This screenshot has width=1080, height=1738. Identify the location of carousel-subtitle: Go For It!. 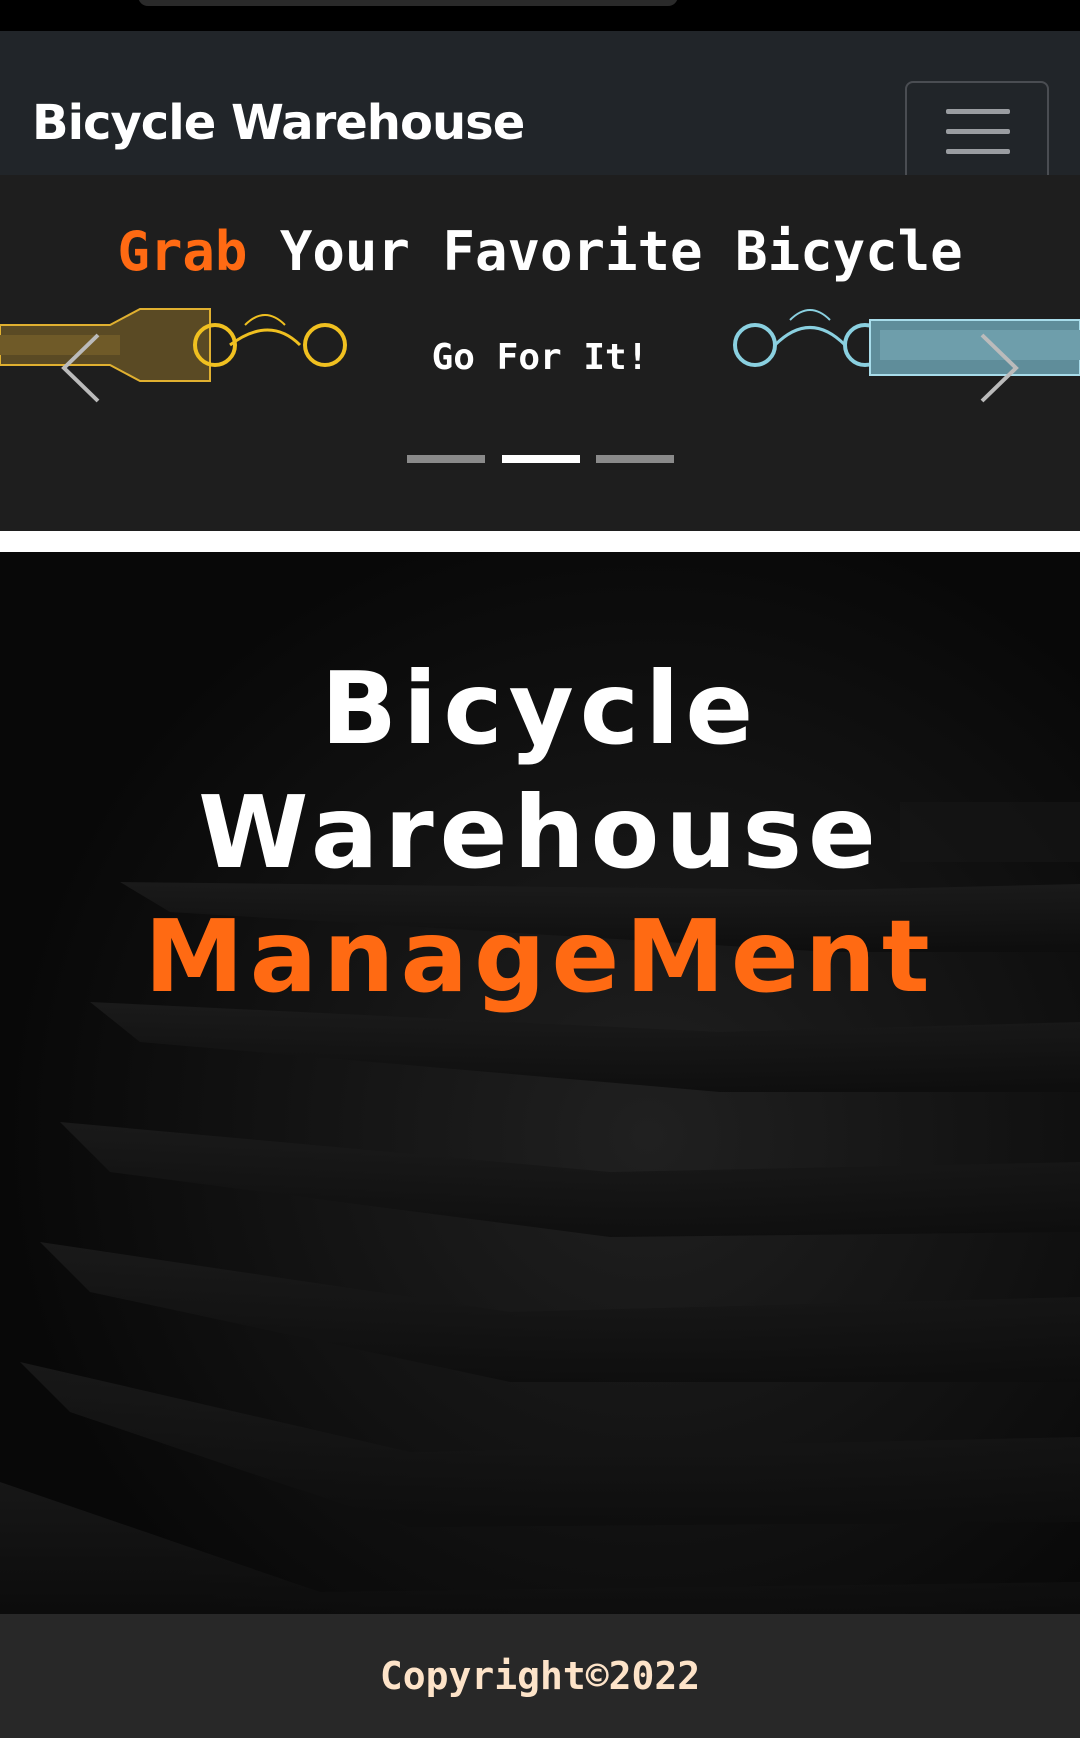
(540, 357).